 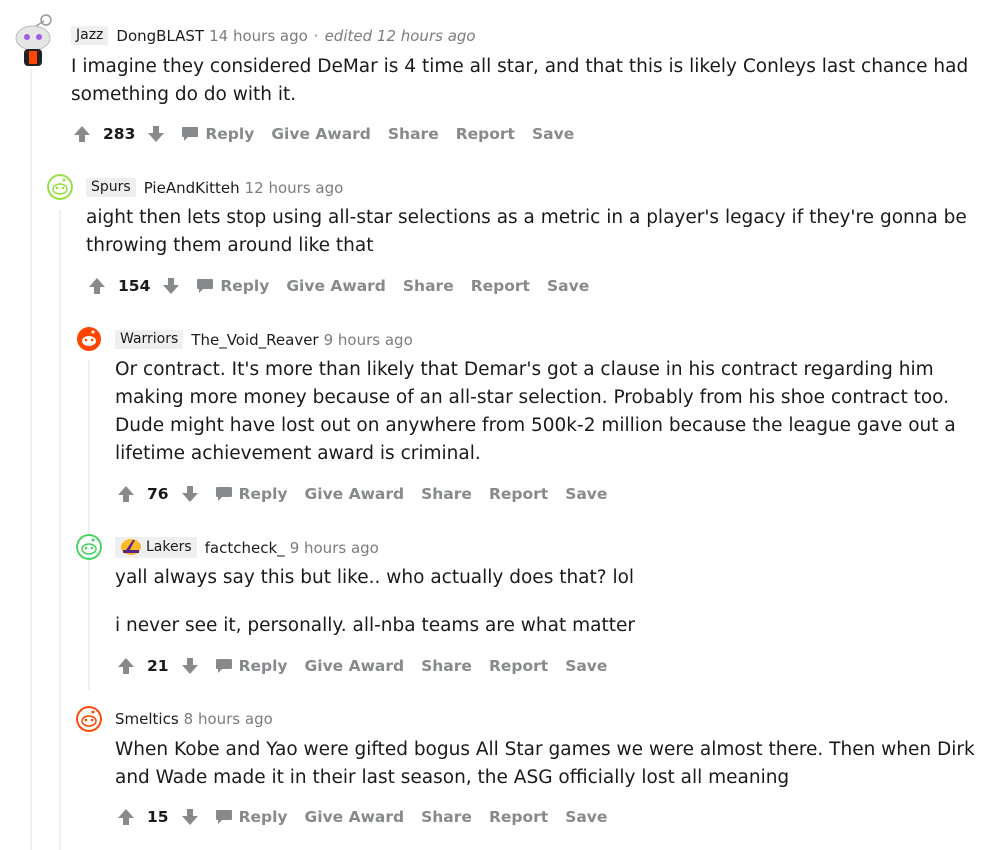 What do you see at coordinates (149, 339) in the screenshot?
I see `user-flair: Warriors` at bounding box center [149, 339].